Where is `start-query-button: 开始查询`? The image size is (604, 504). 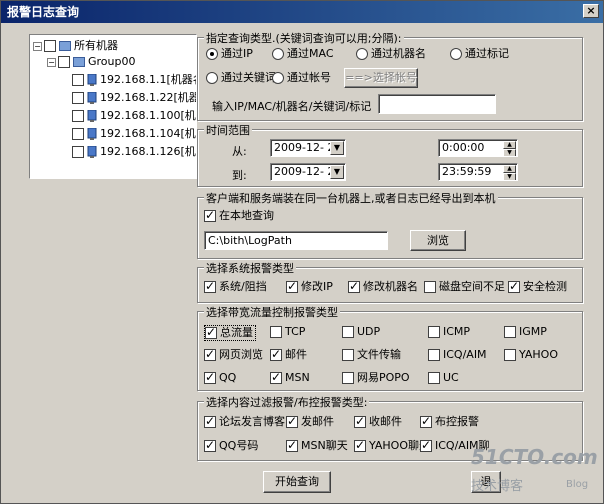
start-query-button: 开始查询 is located at coordinates (297, 482).